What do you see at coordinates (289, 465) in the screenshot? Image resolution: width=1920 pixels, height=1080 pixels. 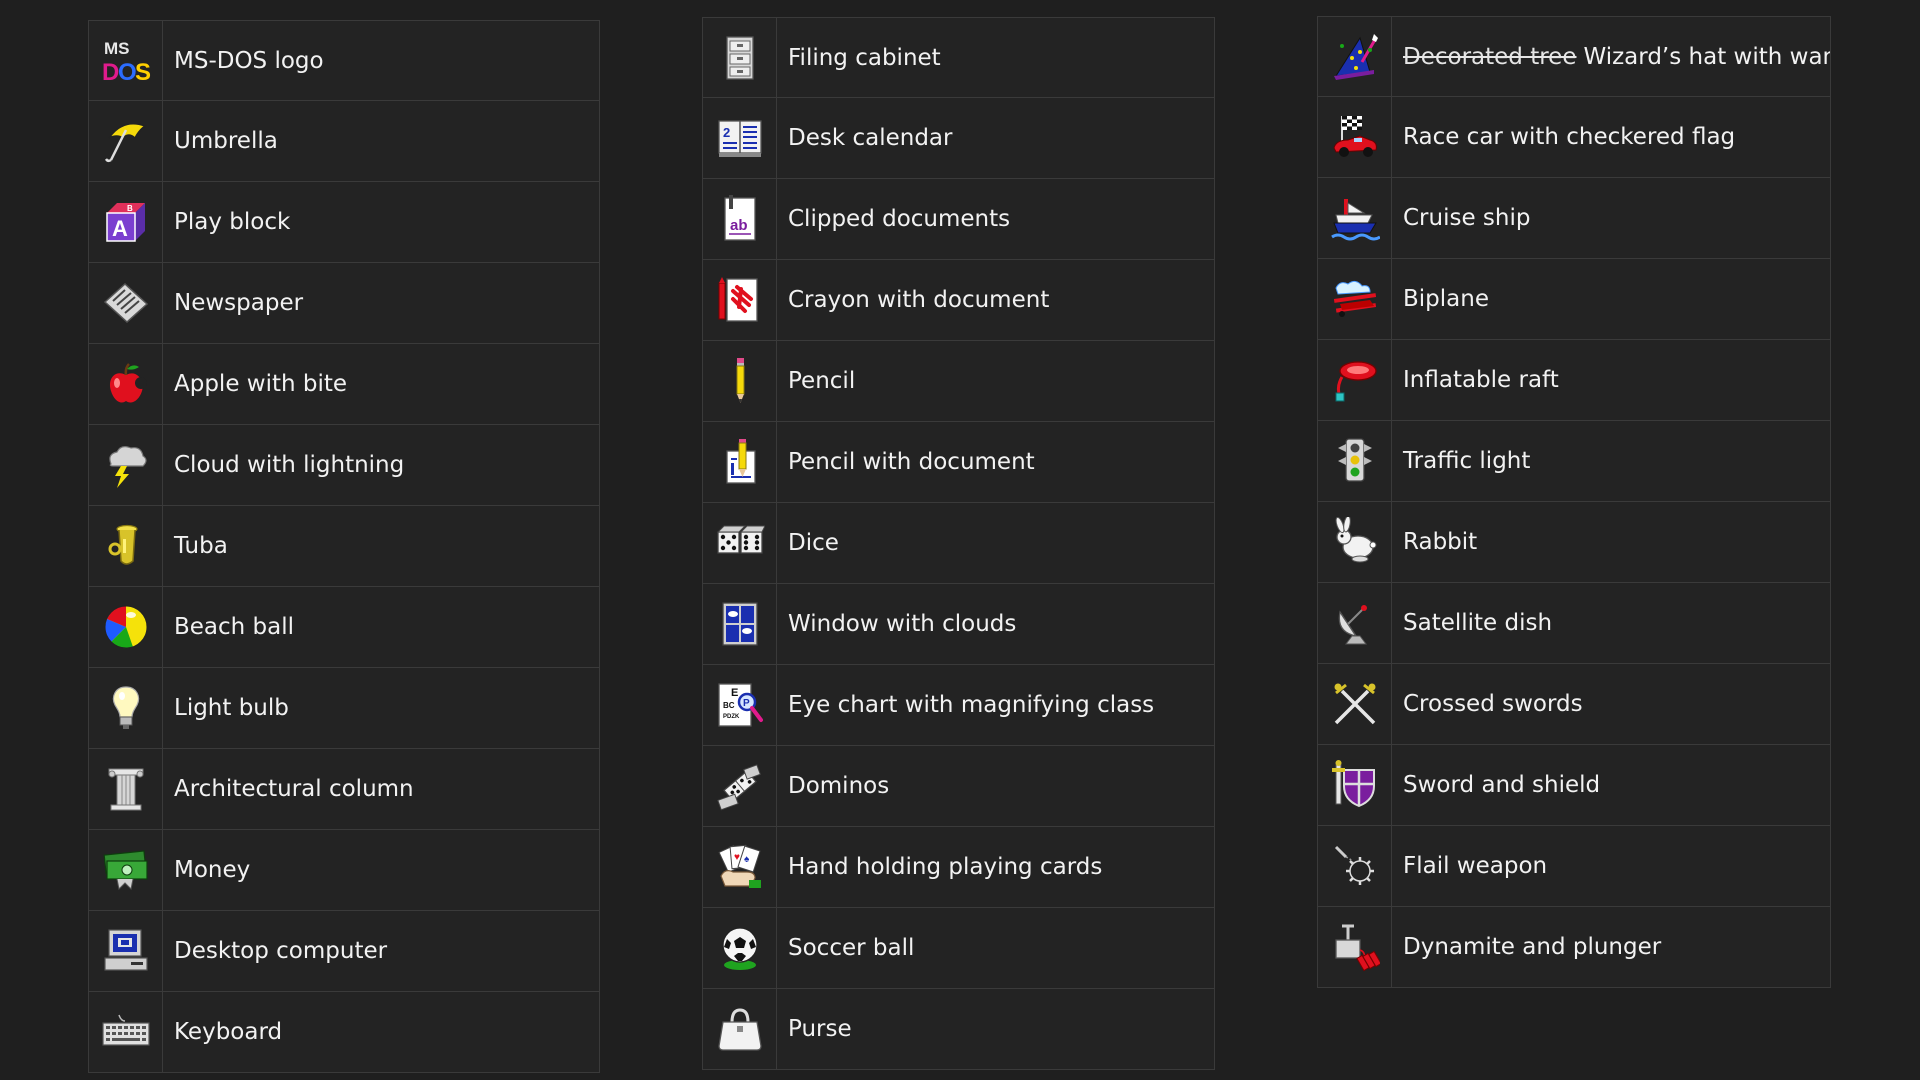 I see `item-label: Cloud with lightning` at bounding box center [289, 465].